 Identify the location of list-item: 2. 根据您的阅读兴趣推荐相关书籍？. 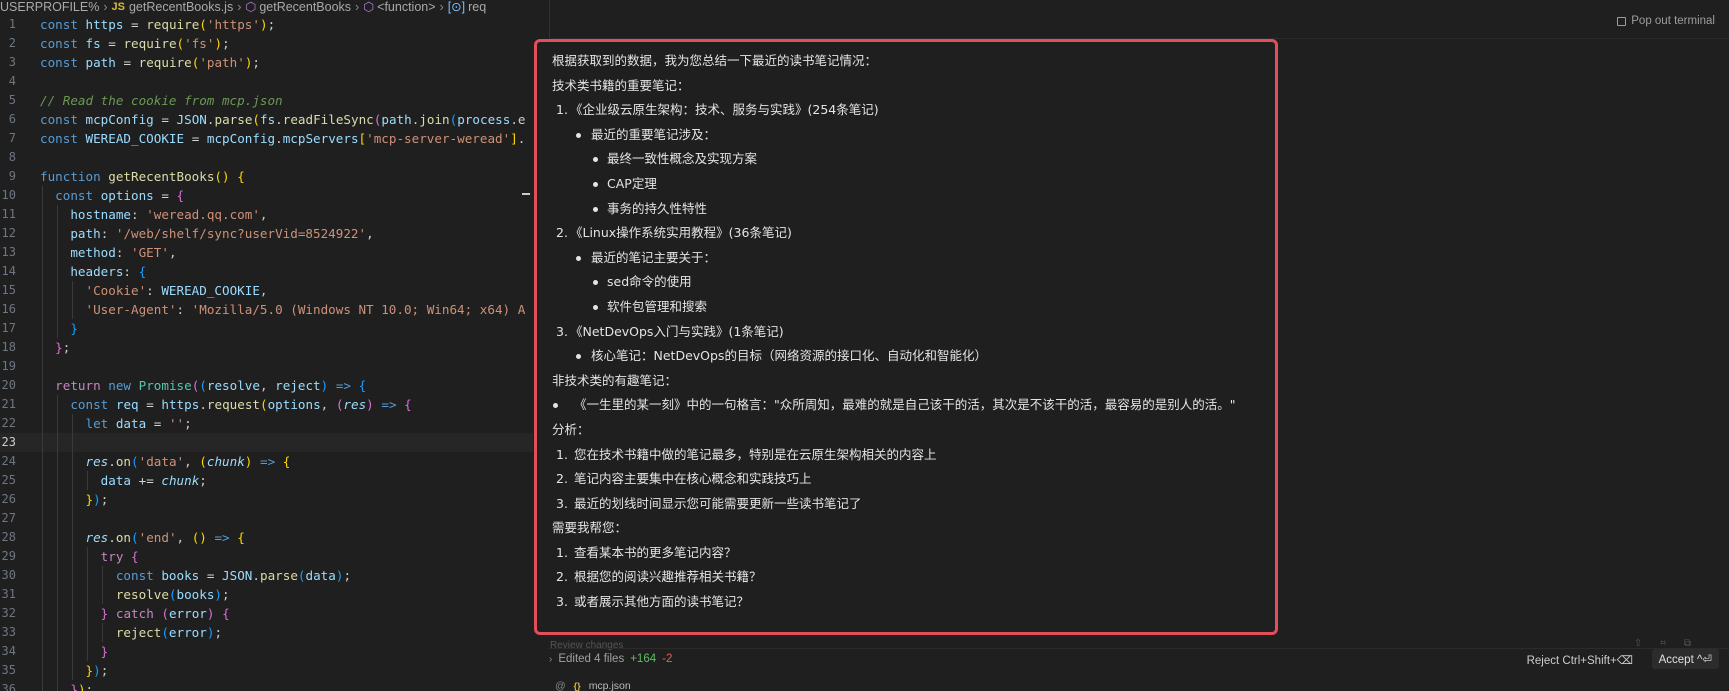
(659, 577).